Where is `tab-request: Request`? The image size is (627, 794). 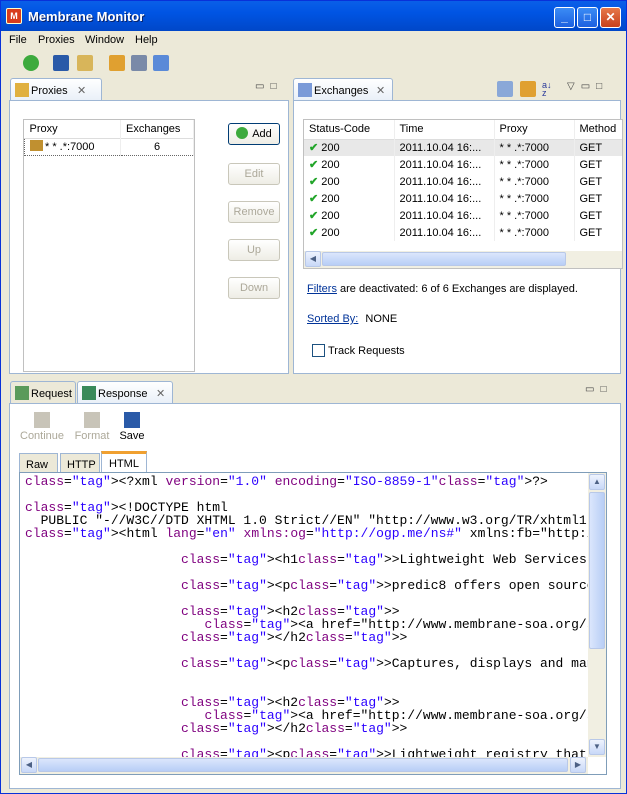
tab-request: Request is located at coordinates (43, 392).